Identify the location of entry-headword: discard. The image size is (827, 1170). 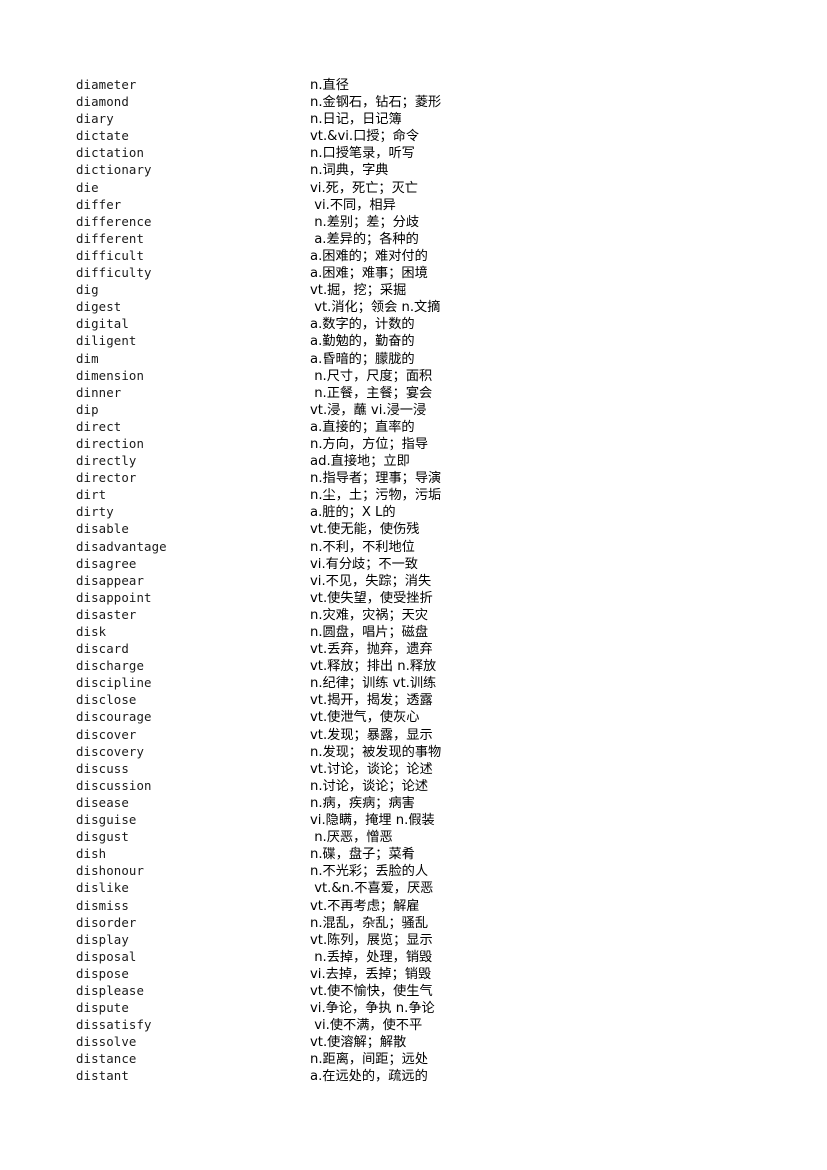
(102, 649).